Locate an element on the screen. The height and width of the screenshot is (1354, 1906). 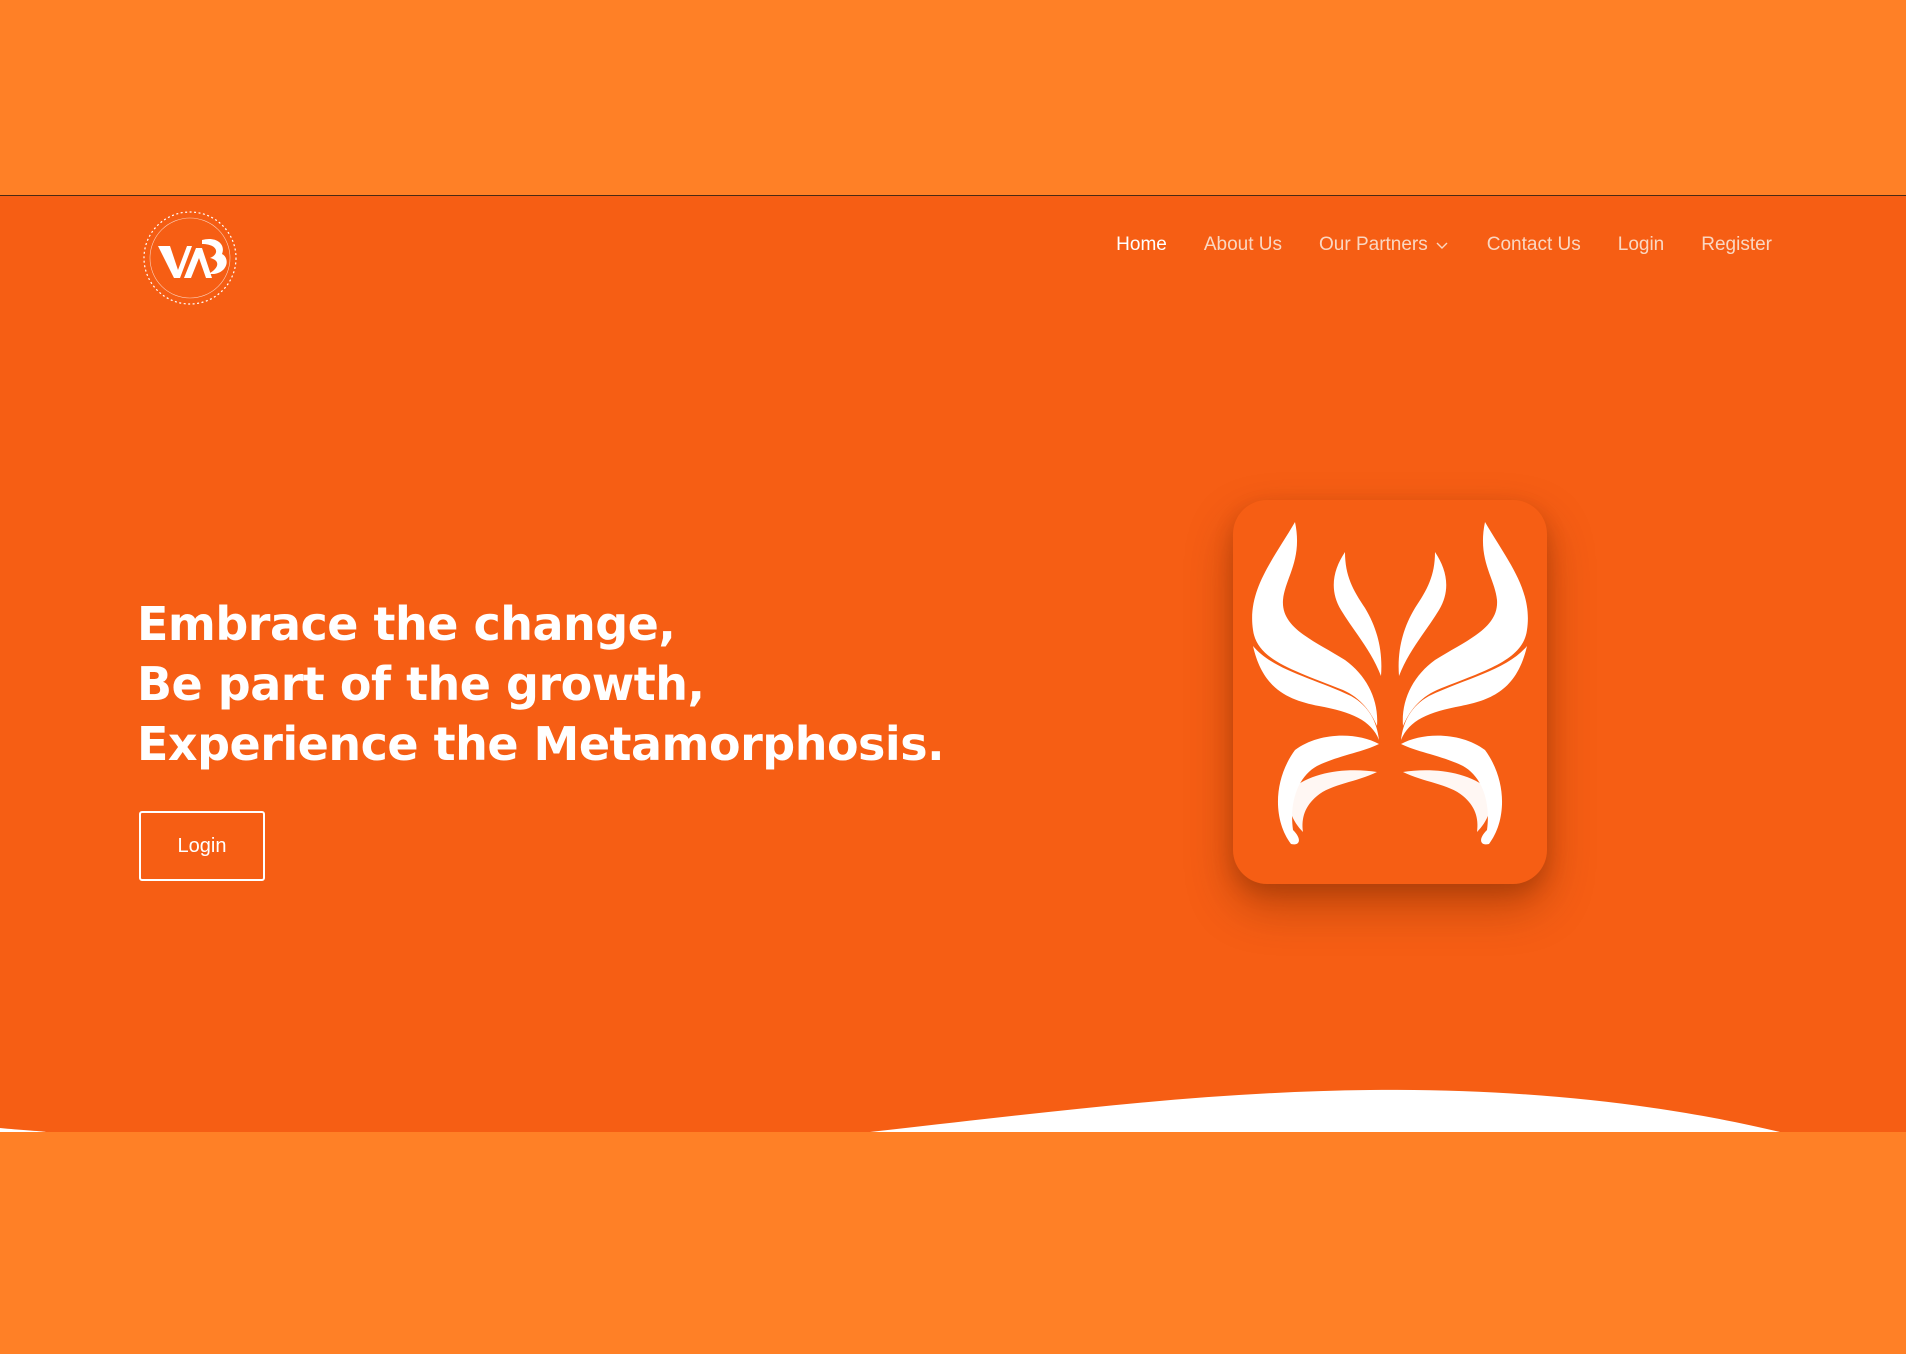
site-logo is located at coordinates (190, 258).